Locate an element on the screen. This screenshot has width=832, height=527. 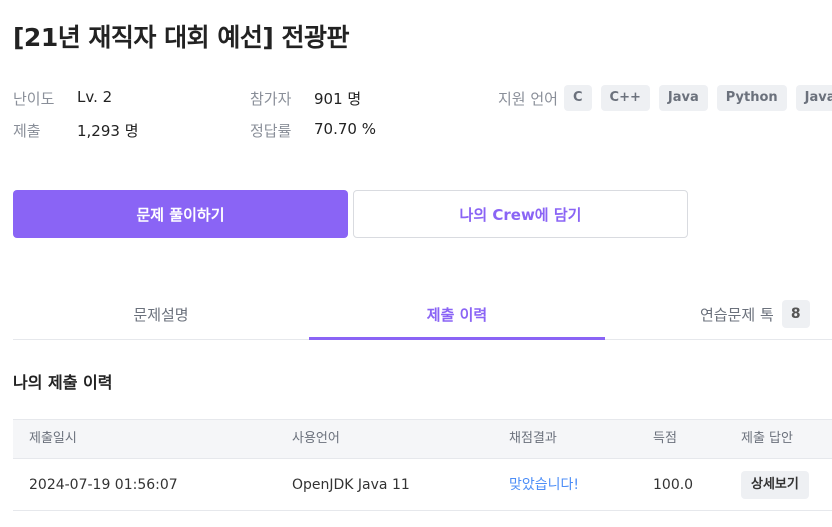
row-language: OpenJDK Java 11 is located at coordinates (351, 485).